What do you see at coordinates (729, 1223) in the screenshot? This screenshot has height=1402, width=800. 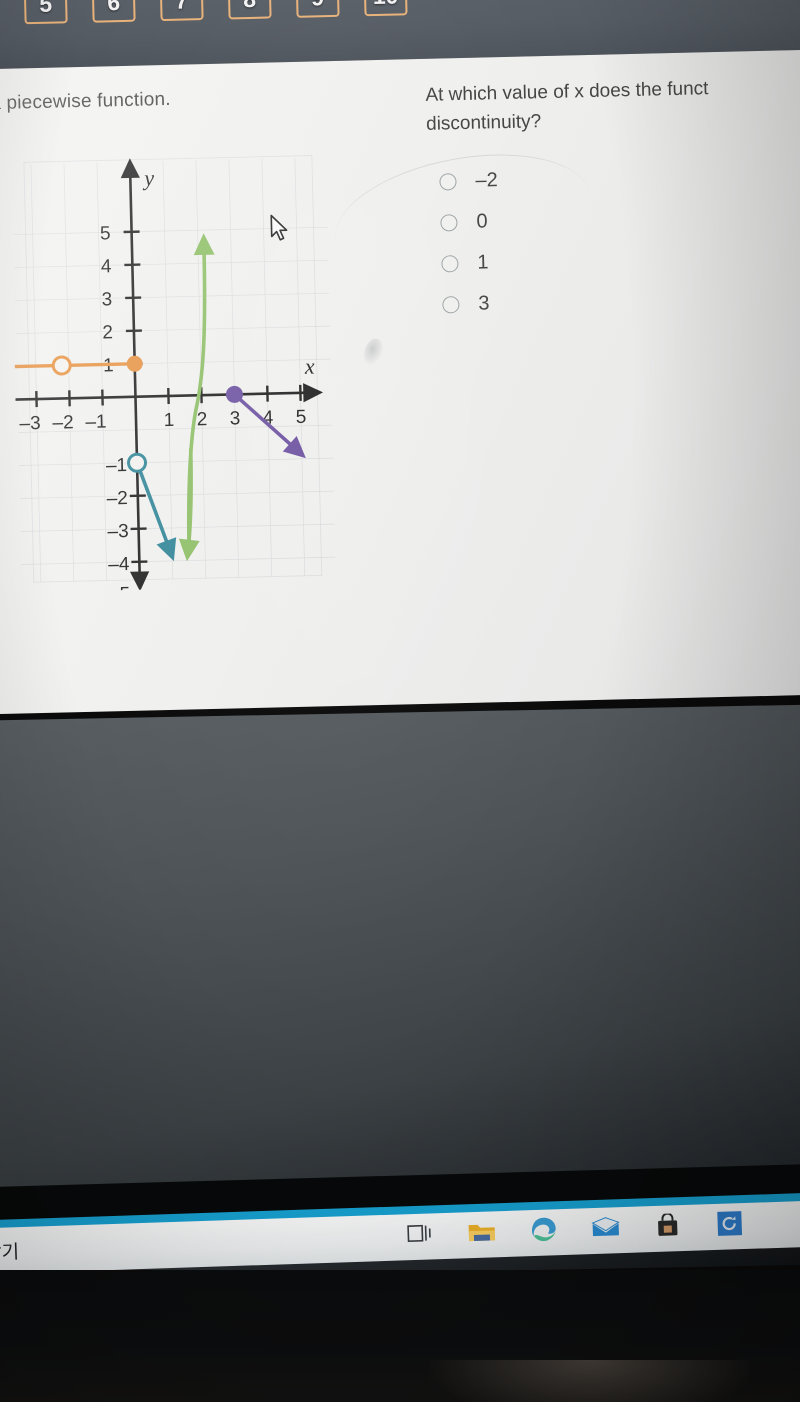 I see `sync-icon` at bounding box center [729, 1223].